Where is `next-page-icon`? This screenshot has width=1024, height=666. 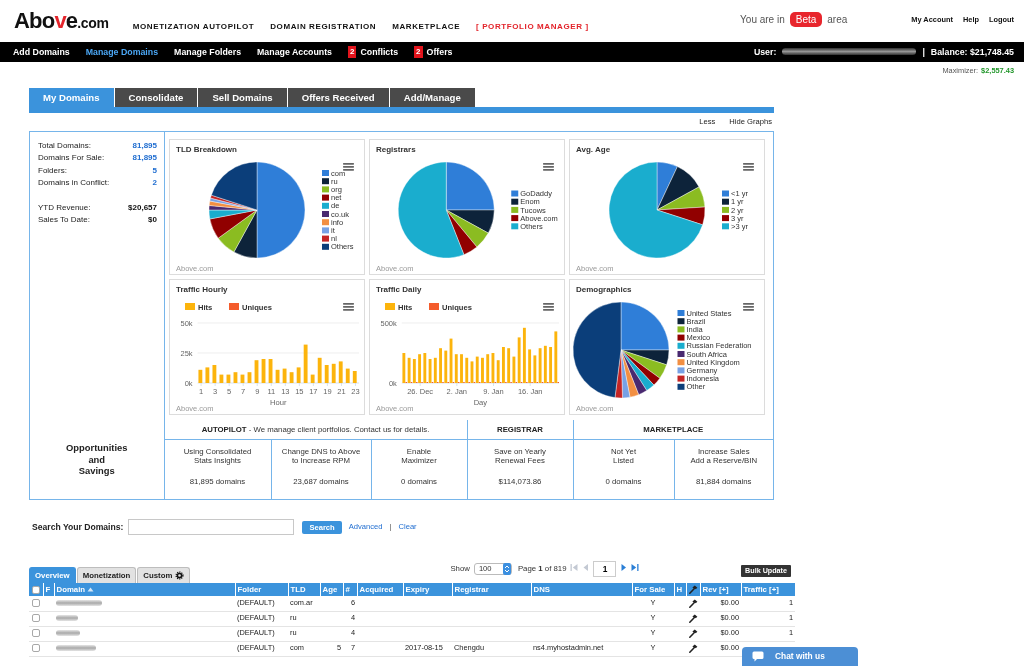 next-page-icon is located at coordinates (624, 567).